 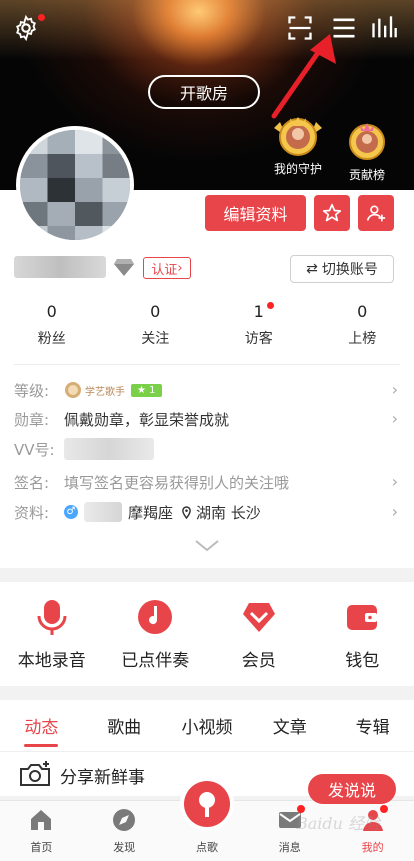 What do you see at coordinates (51, 339) in the screenshot?
I see `stat-label: 粉丝` at bounding box center [51, 339].